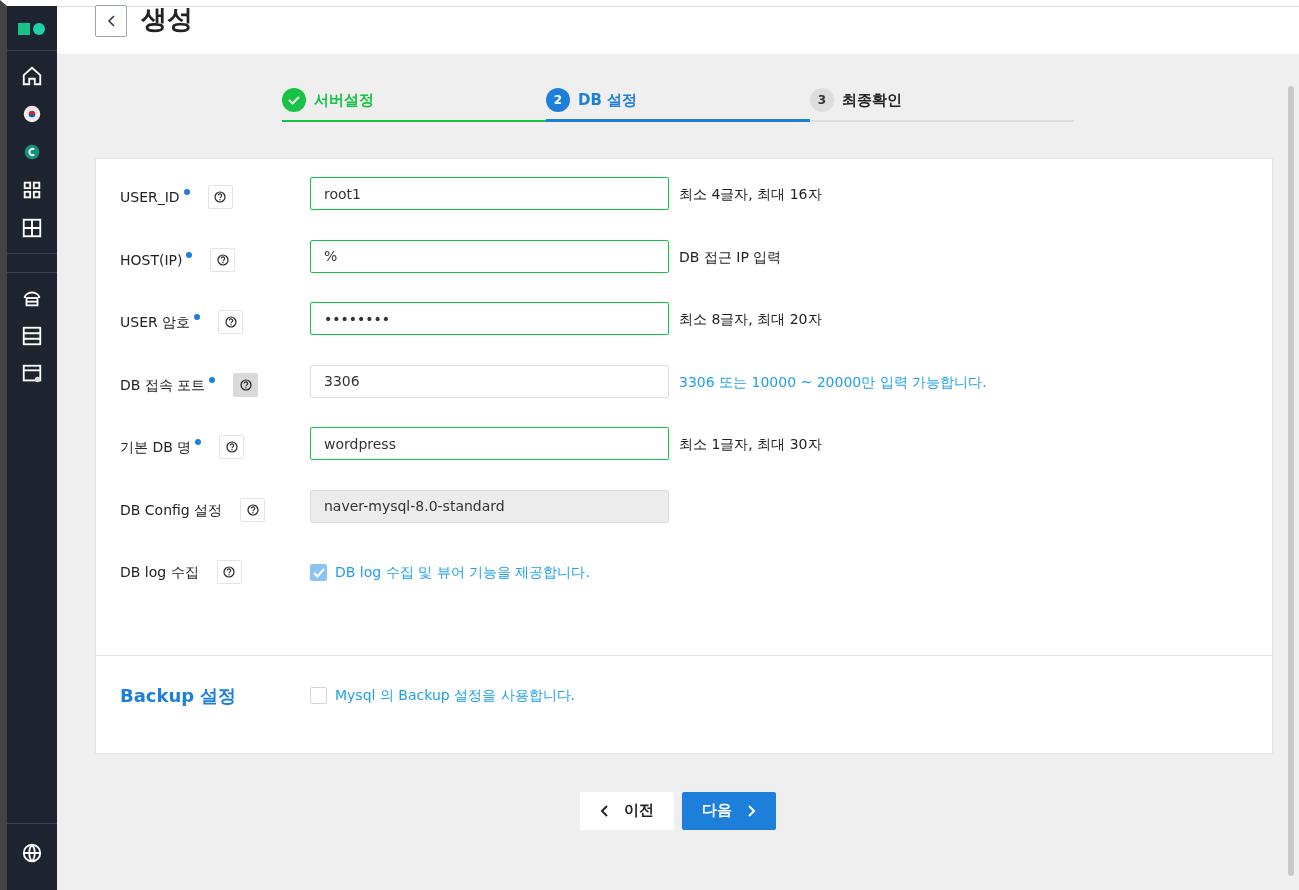 This screenshot has height=890, width=1299. Describe the element at coordinates (489, 193) in the screenshot. I see `input-field: root1` at that location.